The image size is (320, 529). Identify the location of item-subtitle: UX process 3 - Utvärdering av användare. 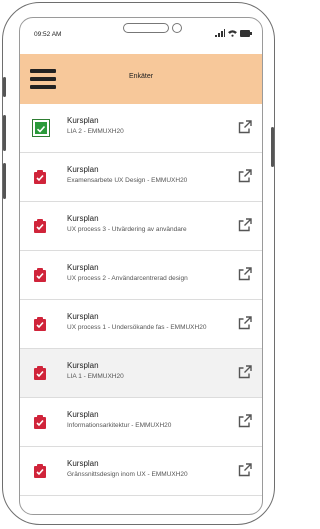
(127, 229).